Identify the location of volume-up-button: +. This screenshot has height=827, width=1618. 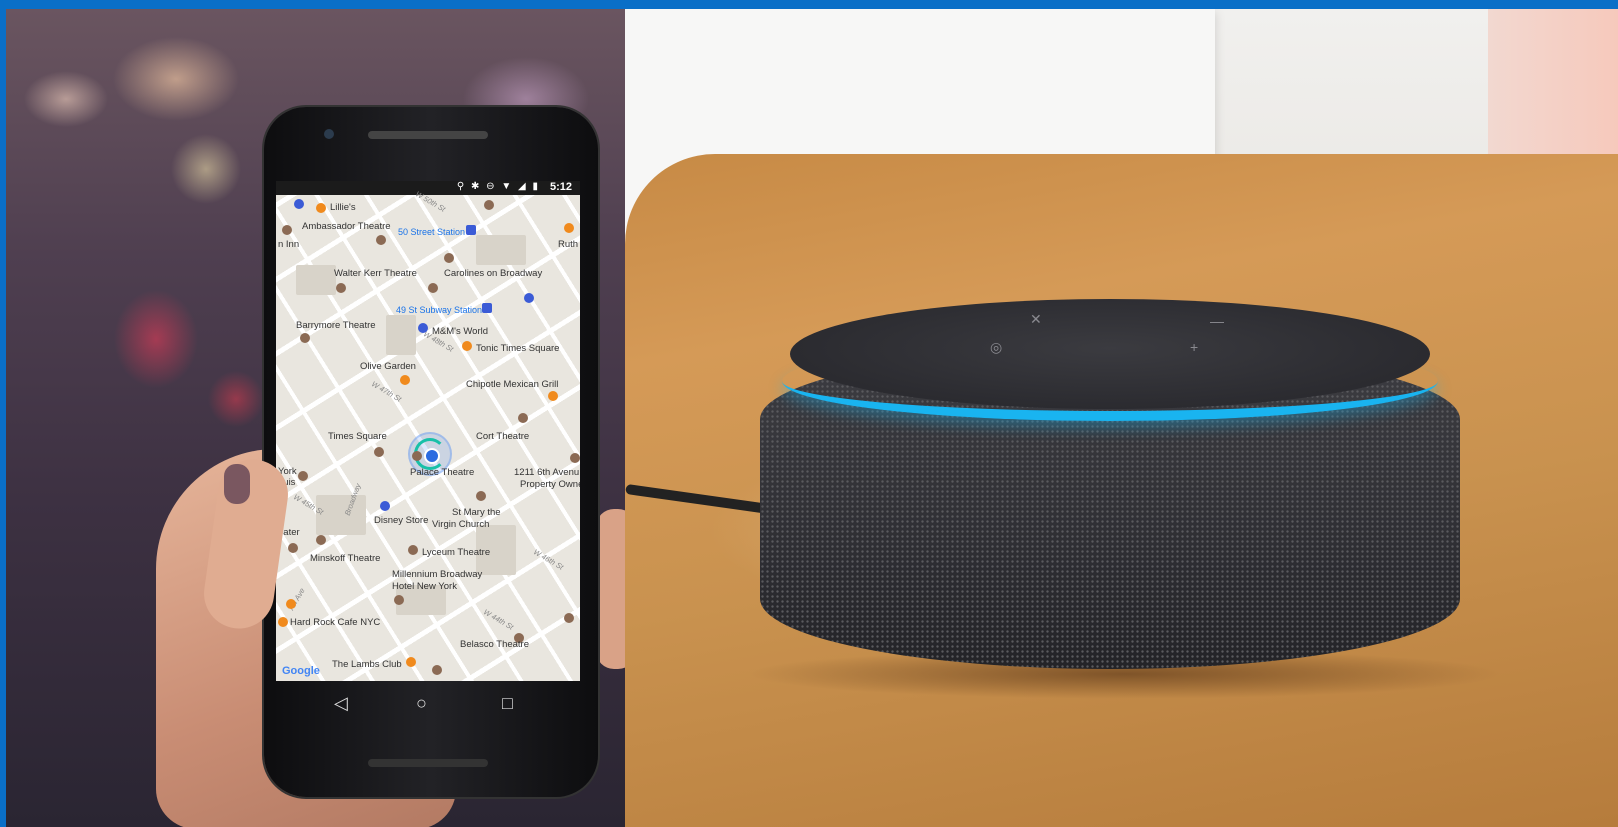
(1194, 347).